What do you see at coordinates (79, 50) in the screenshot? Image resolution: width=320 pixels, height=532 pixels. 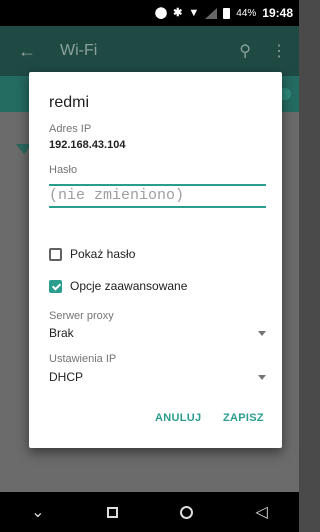 I see `page-title: Wi-Fi` at bounding box center [79, 50].